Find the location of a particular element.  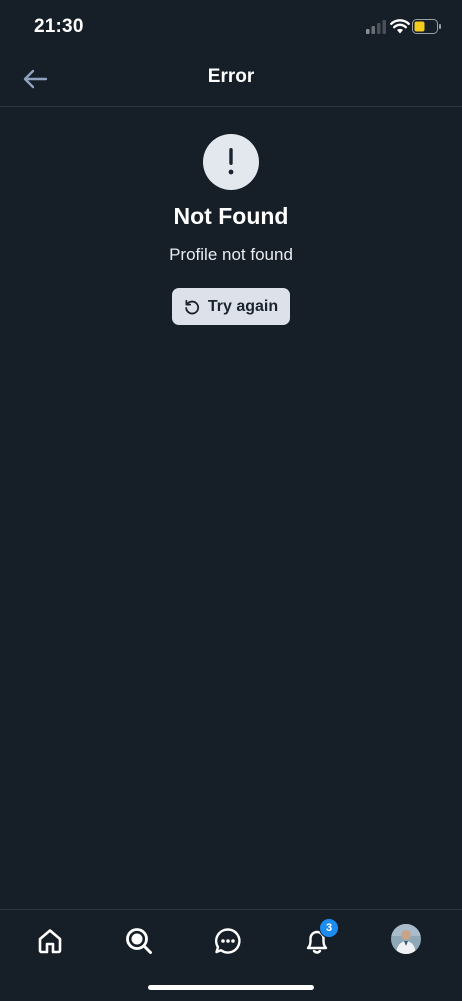

wifi-icon is located at coordinates (400, 26).